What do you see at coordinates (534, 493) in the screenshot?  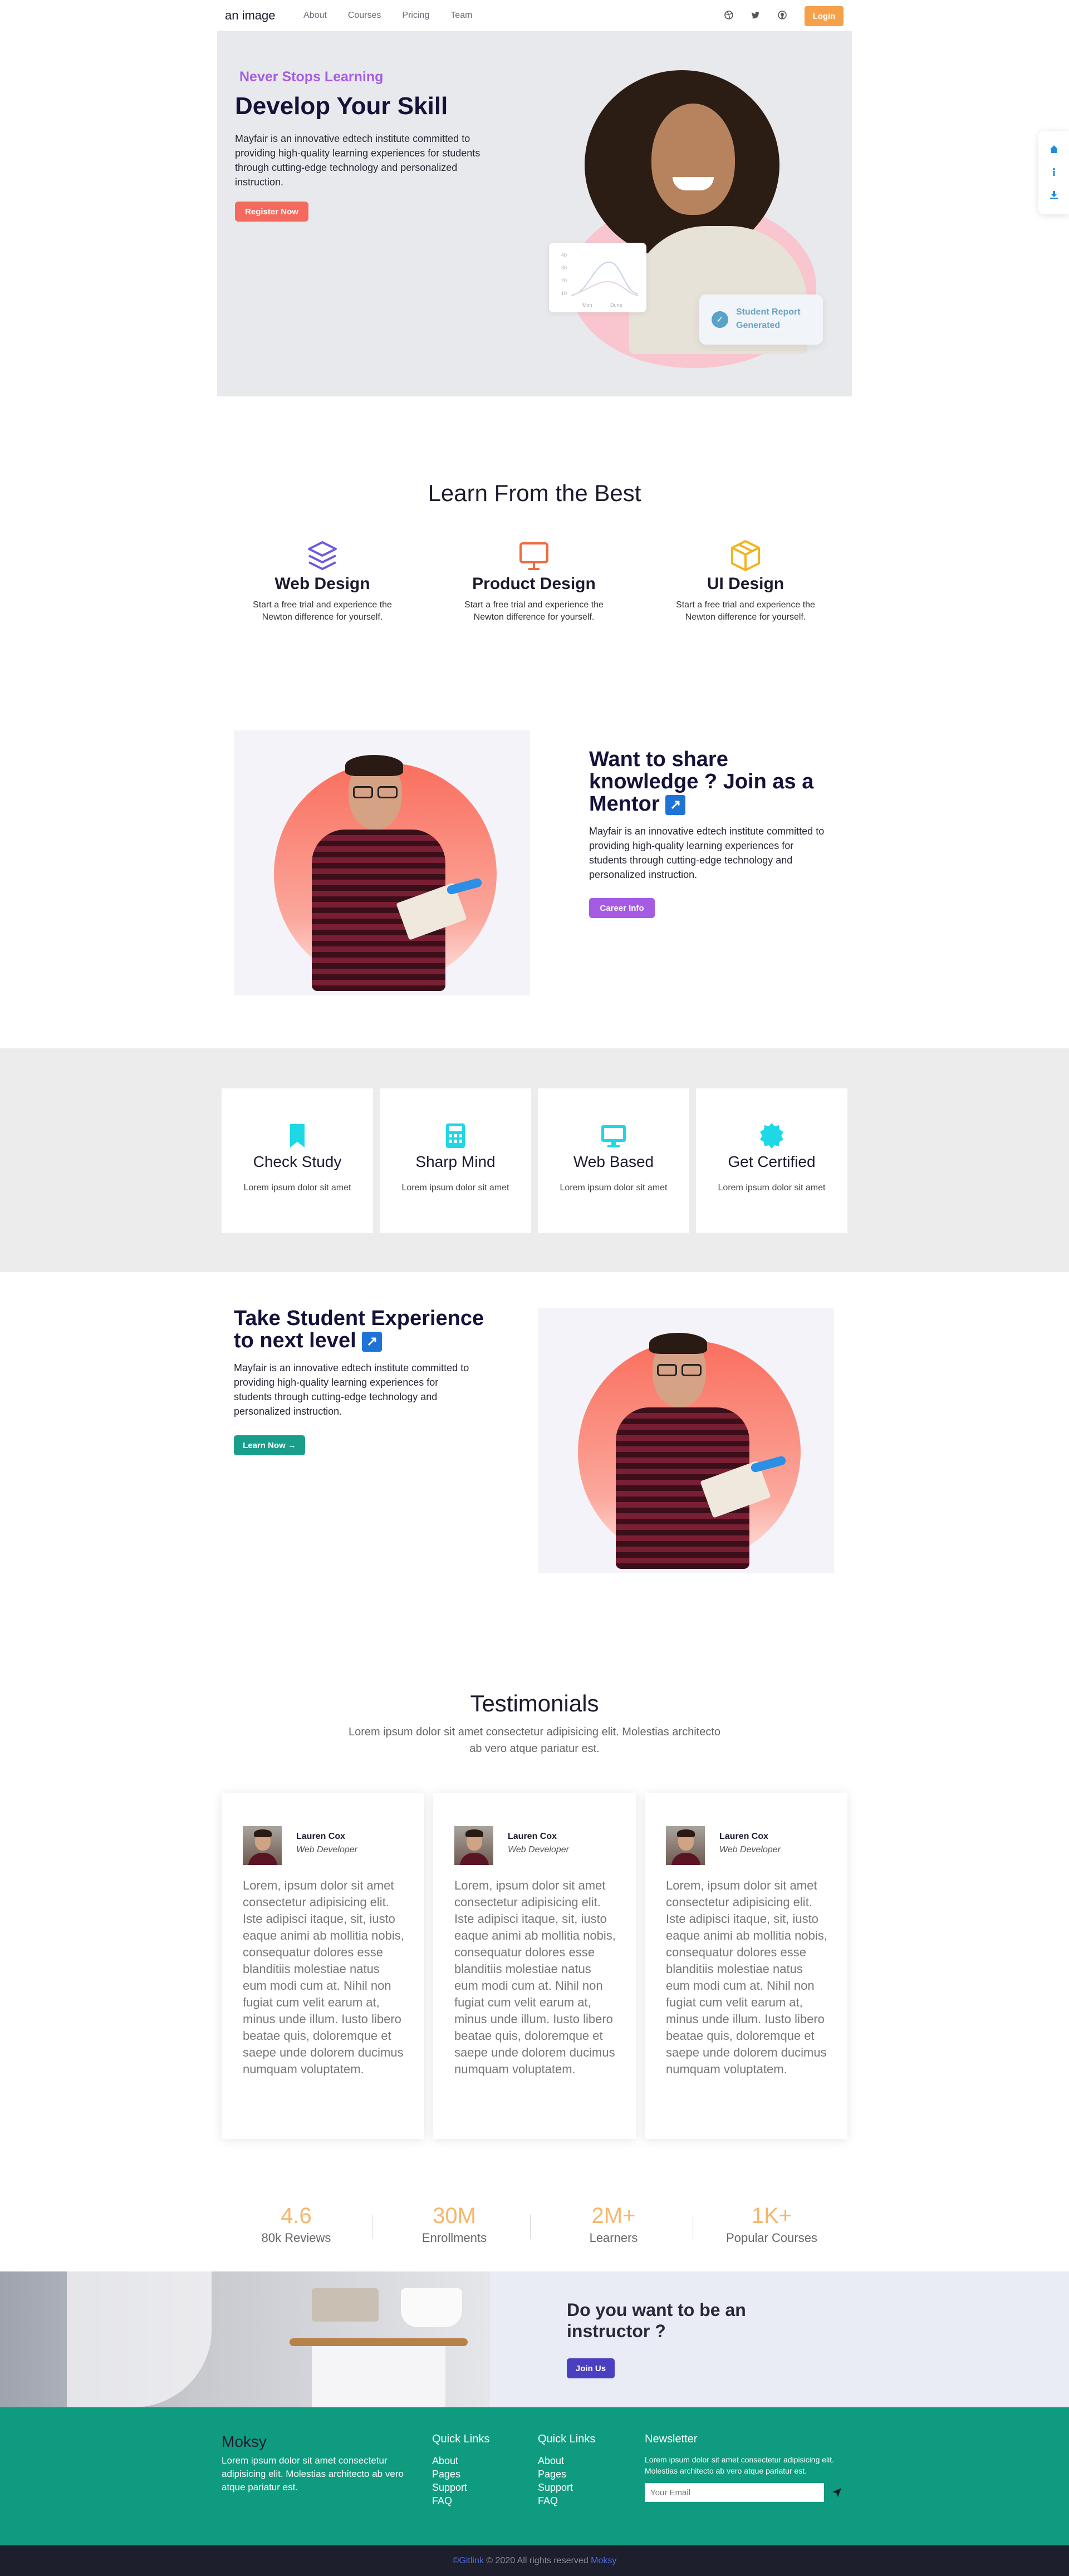 I see `learn-section-title: Learn From the Best` at bounding box center [534, 493].